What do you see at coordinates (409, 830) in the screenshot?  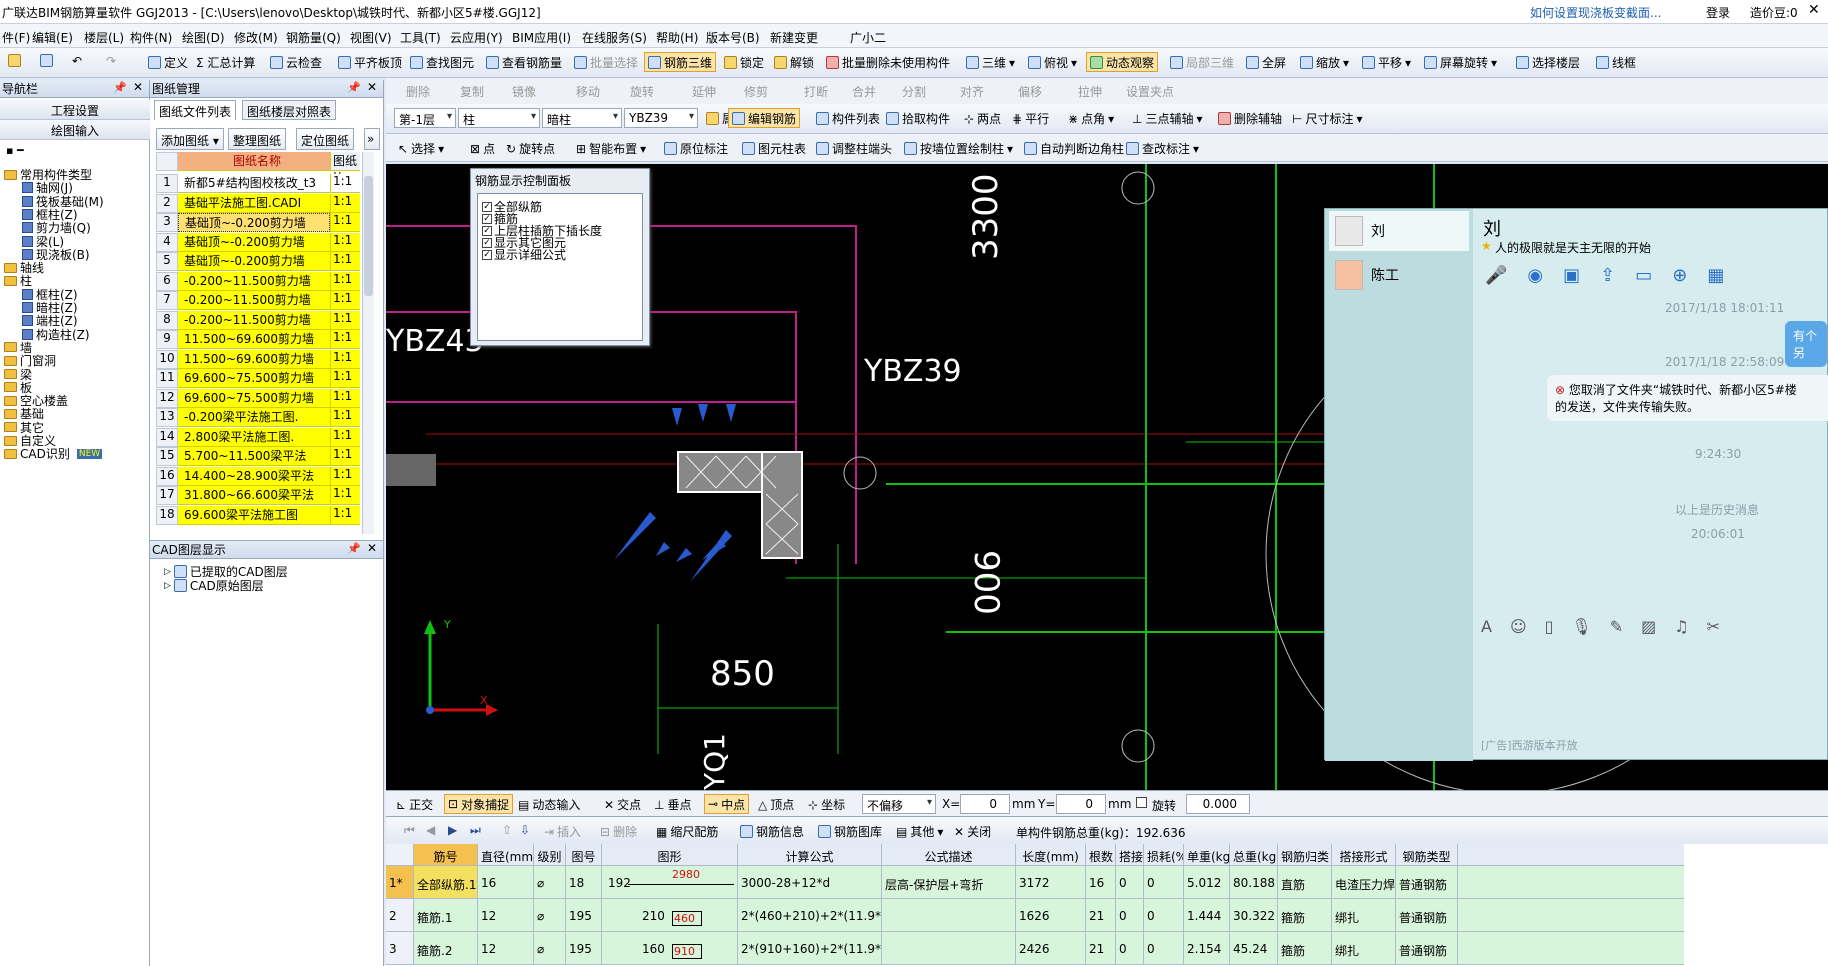 I see `first-record-icon: ⏮` at bounding box center [409, 830].